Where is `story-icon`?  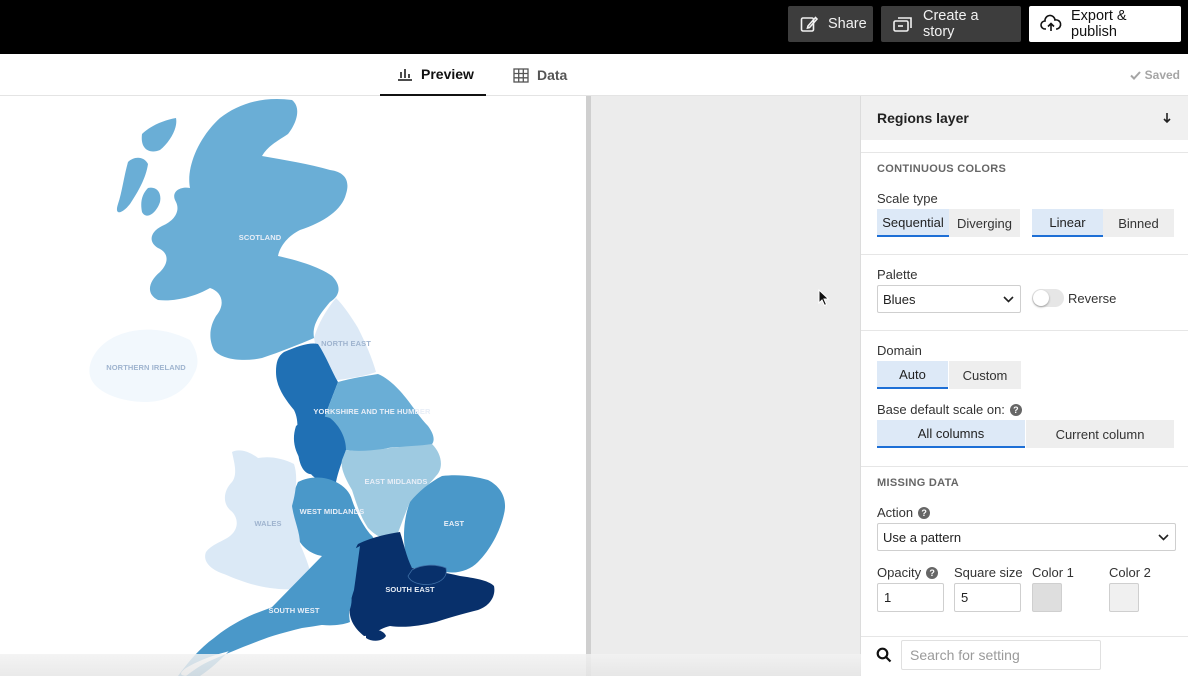
story-icon is located at coordinates (902, 24).